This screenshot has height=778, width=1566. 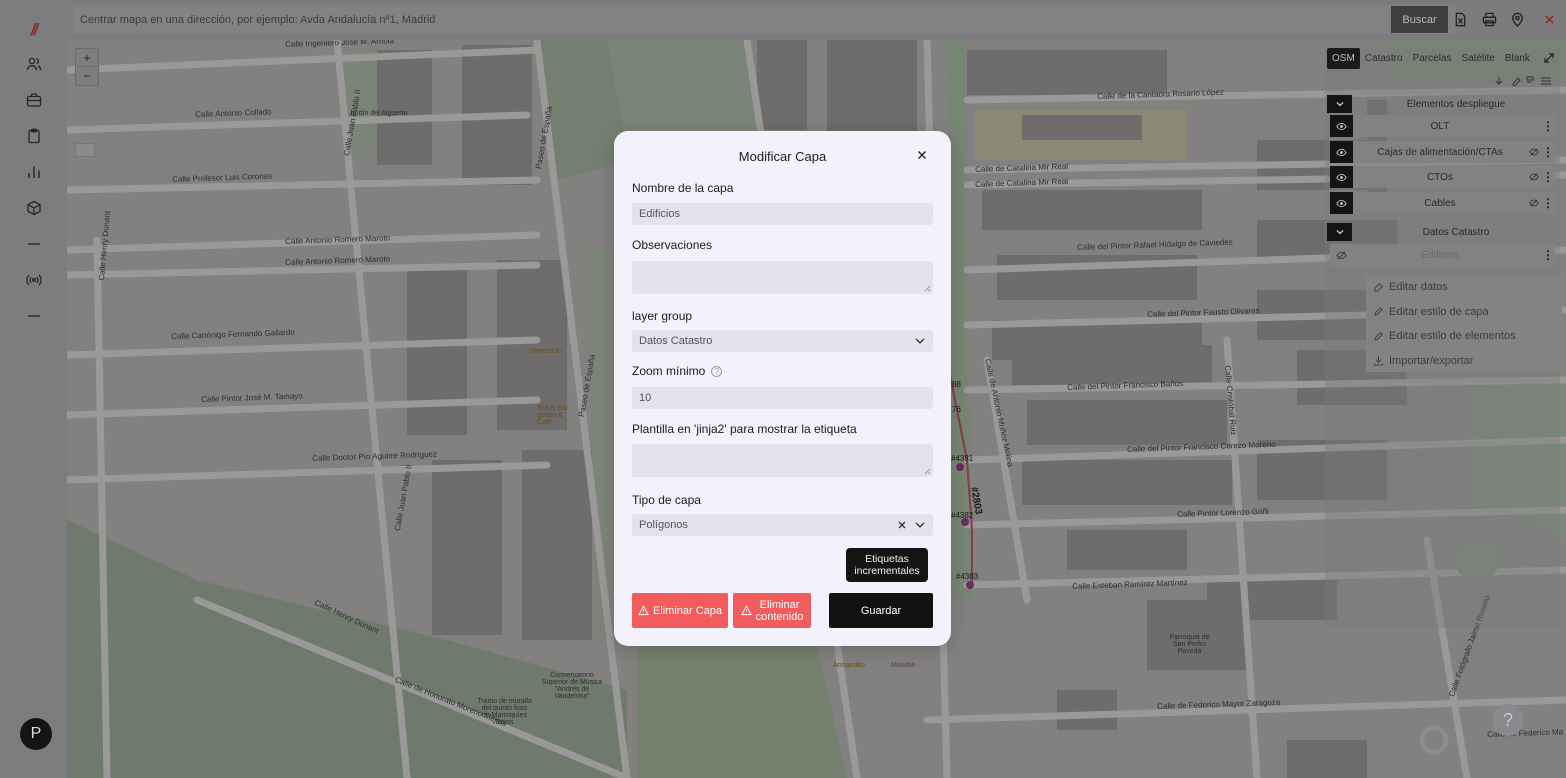 What do you see at coordinates (1419, 19) in the screenshot?
I see `search-button: Buscar` at bounding box center [1419, 19].